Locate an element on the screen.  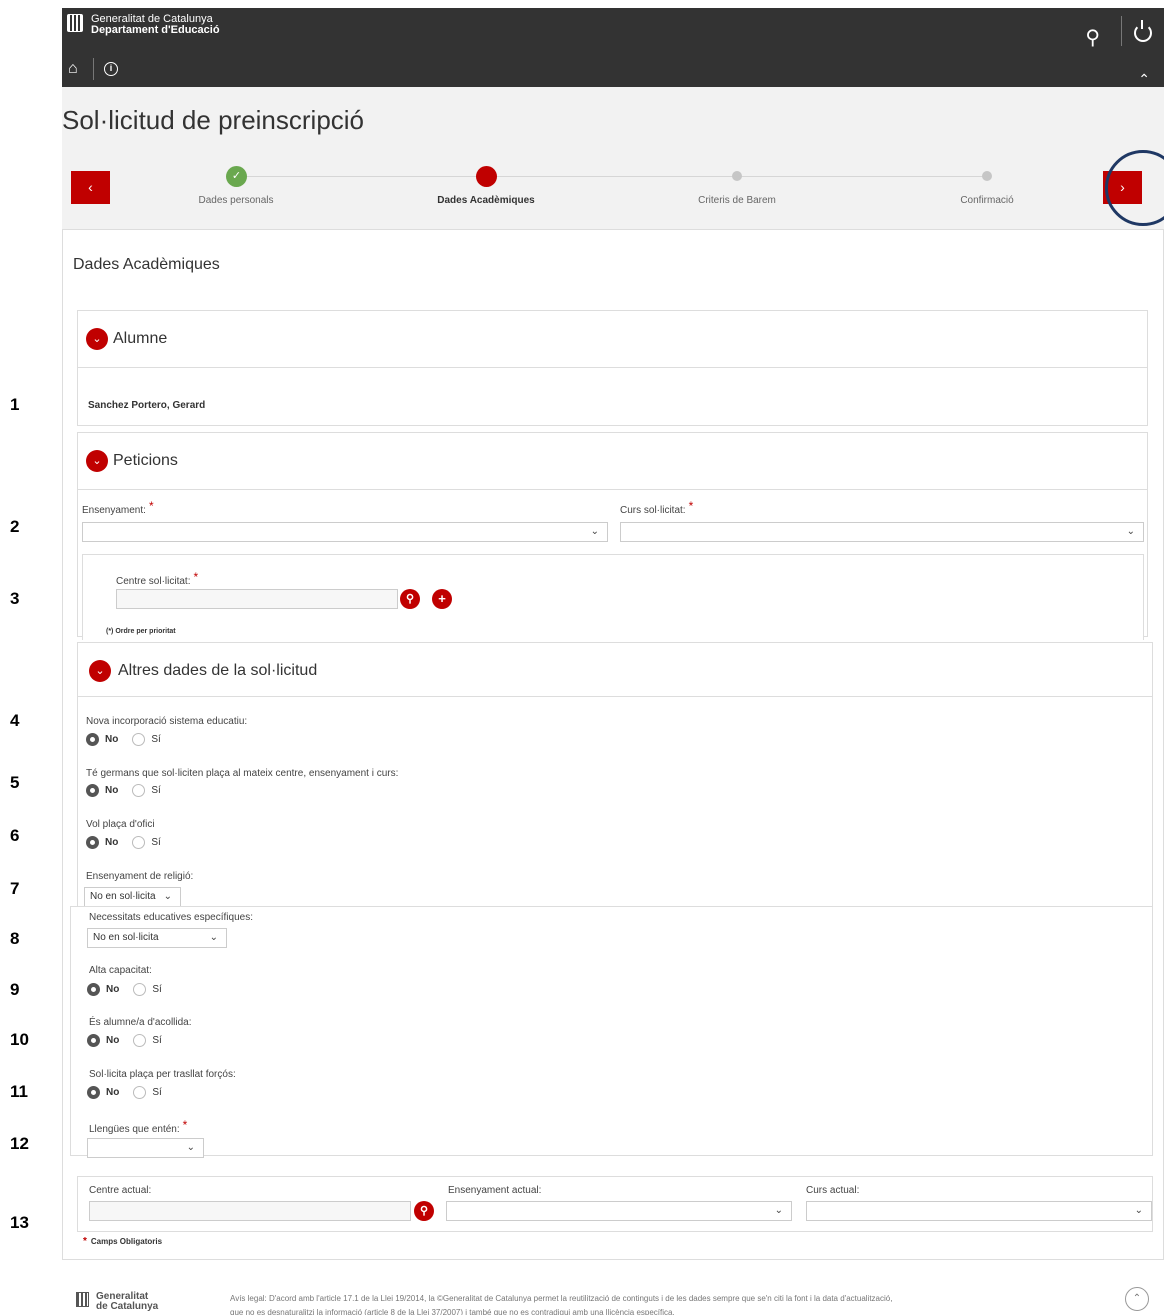
home-icon: ⌂ is located at coordinates (73, 69).